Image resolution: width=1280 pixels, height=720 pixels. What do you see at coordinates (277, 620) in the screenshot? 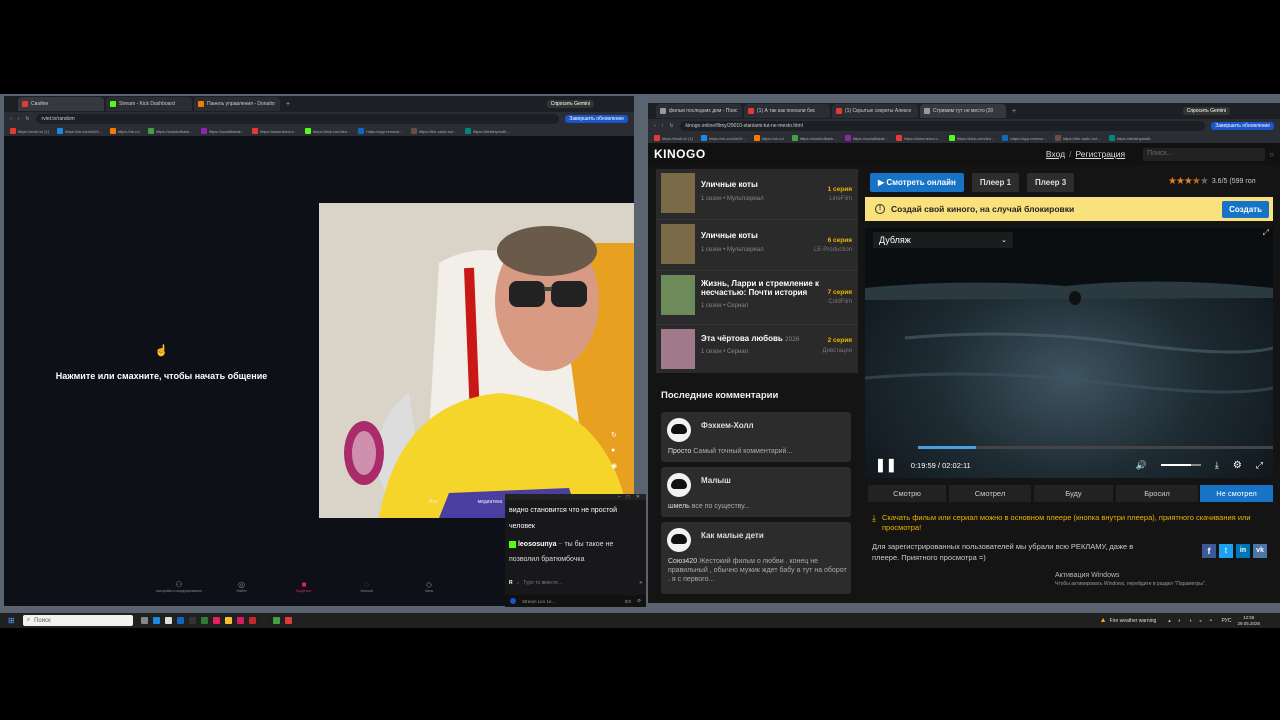
I see `chrome-icon` at bounding box center [277, 620].